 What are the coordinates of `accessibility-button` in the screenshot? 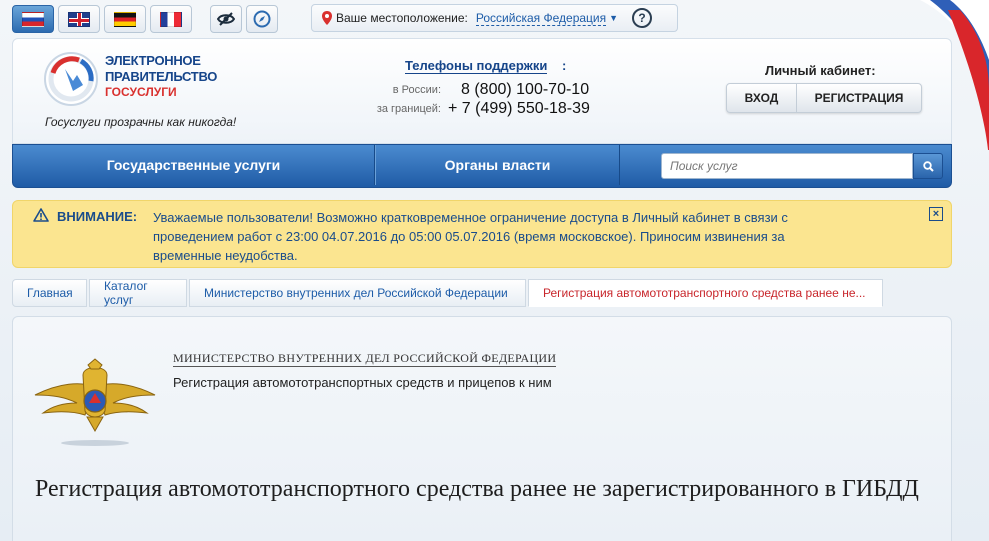 It's located at (226, 19).